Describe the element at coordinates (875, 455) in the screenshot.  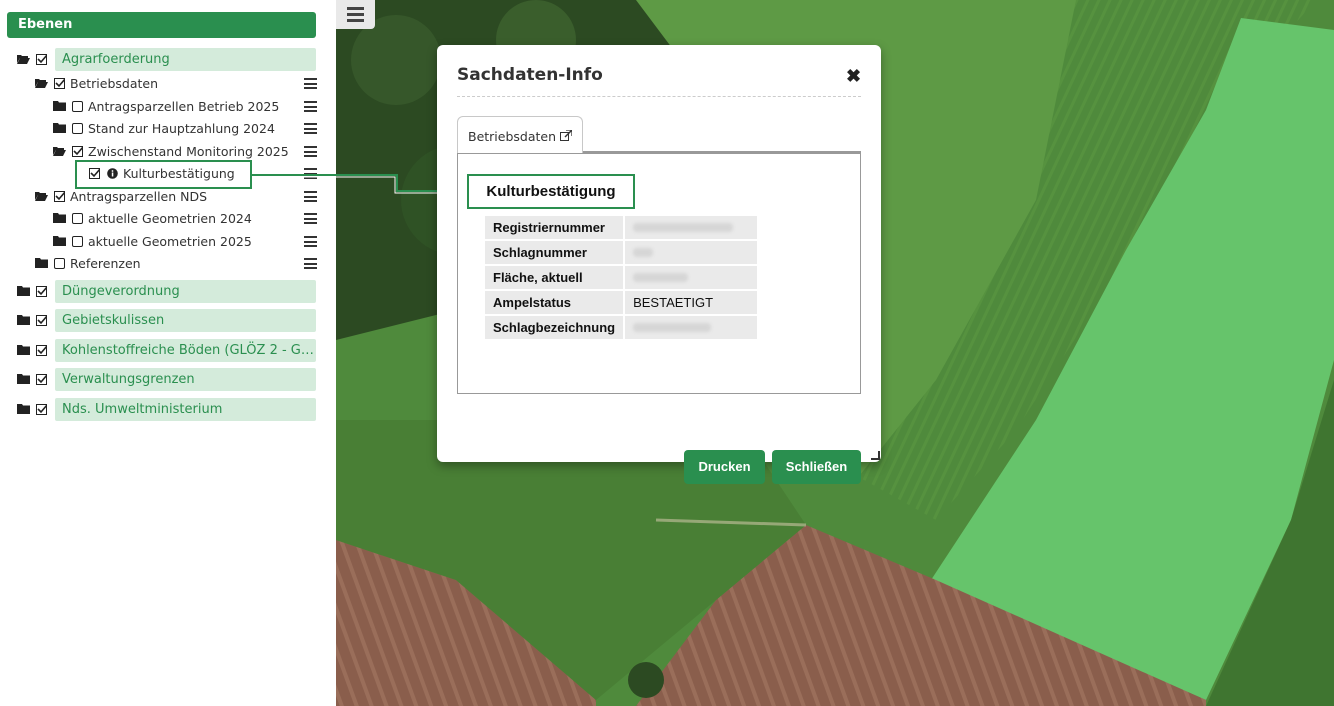
I see `resize-handle-icon` at that location.